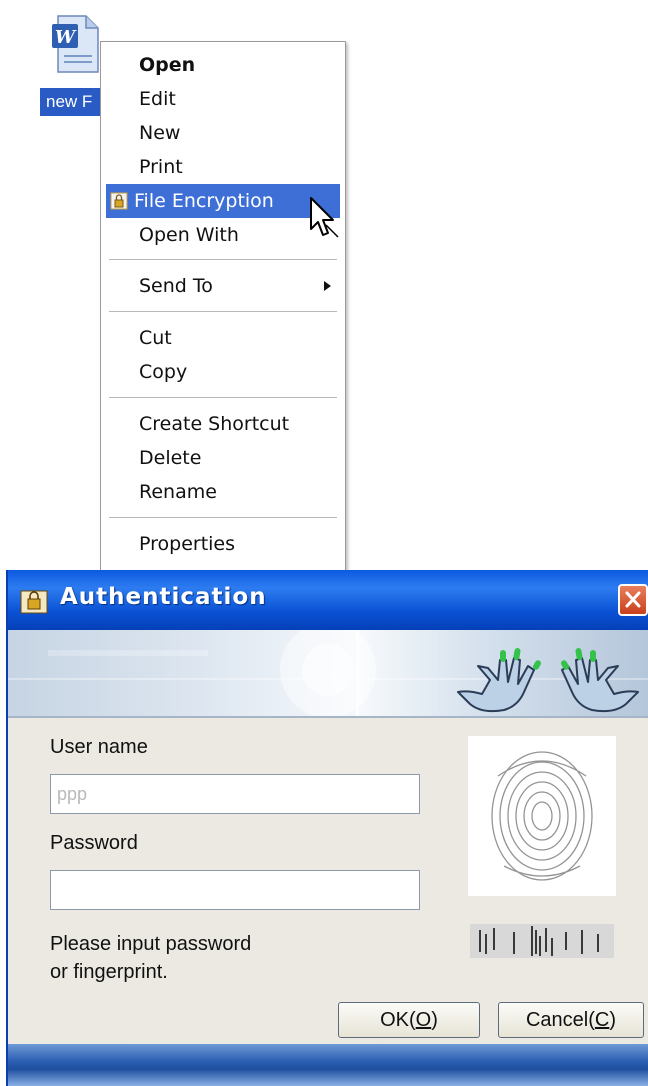  What do you see at coordinates (327, 286) in the screenshot?
I see `submenu-arrow-icon` at bounding box center [327, 286].